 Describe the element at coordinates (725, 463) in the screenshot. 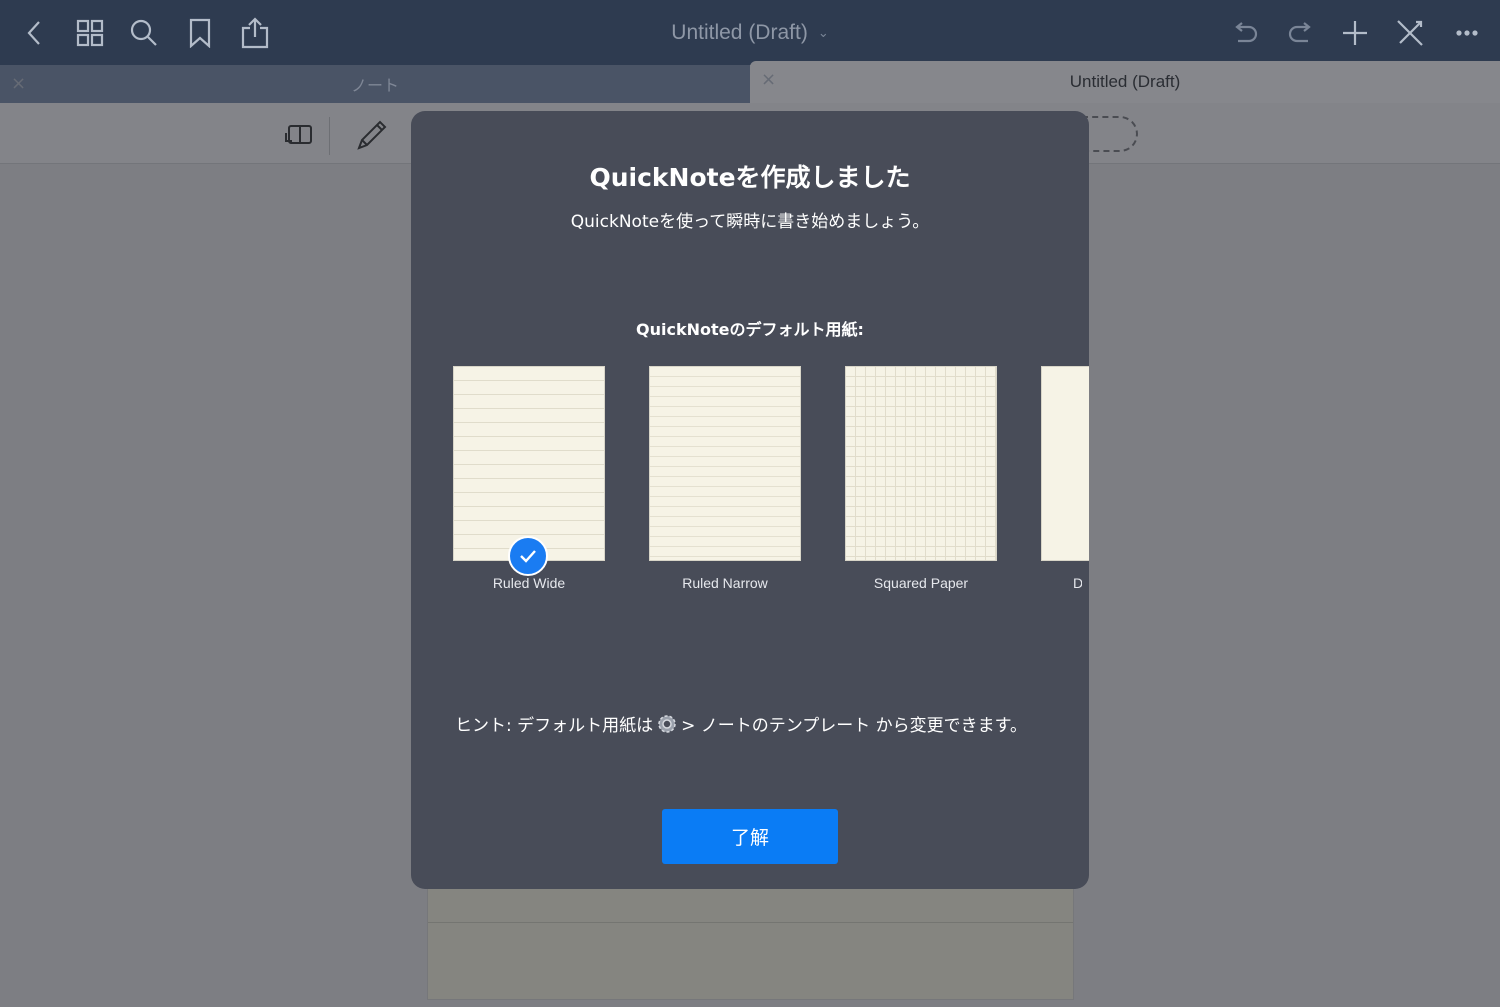

I see `paper-ruled-narrow` at that location.